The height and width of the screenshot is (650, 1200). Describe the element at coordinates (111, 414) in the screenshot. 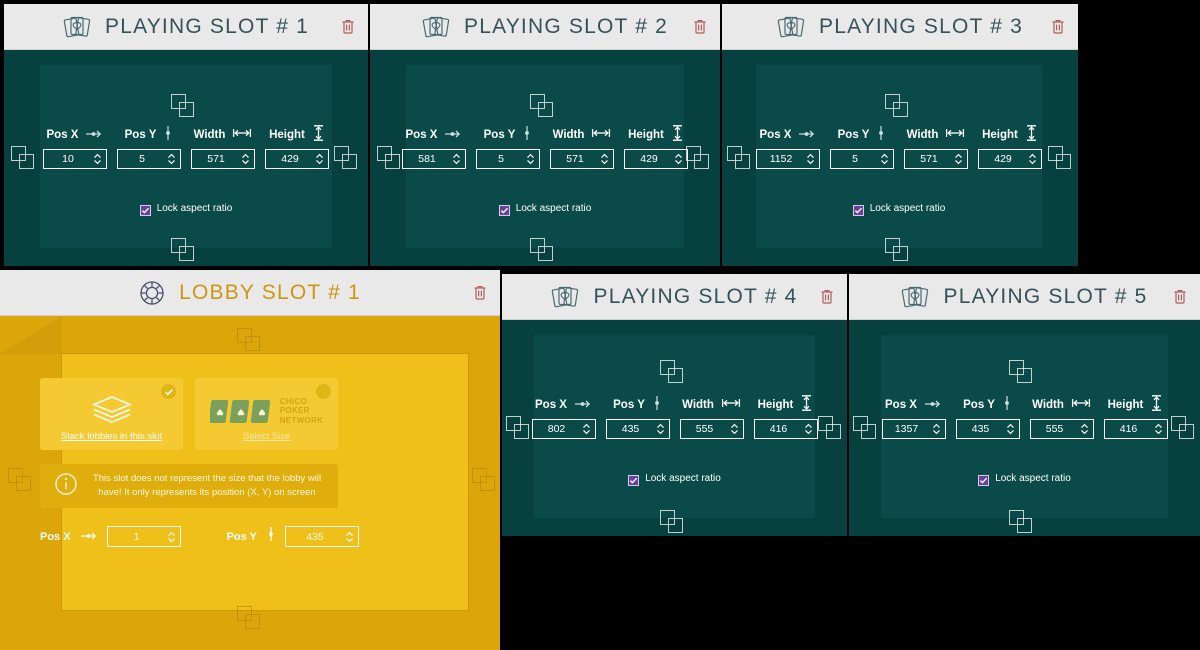

I see `stack-lobbies-card: Stack lobbies in this slot` at that location.